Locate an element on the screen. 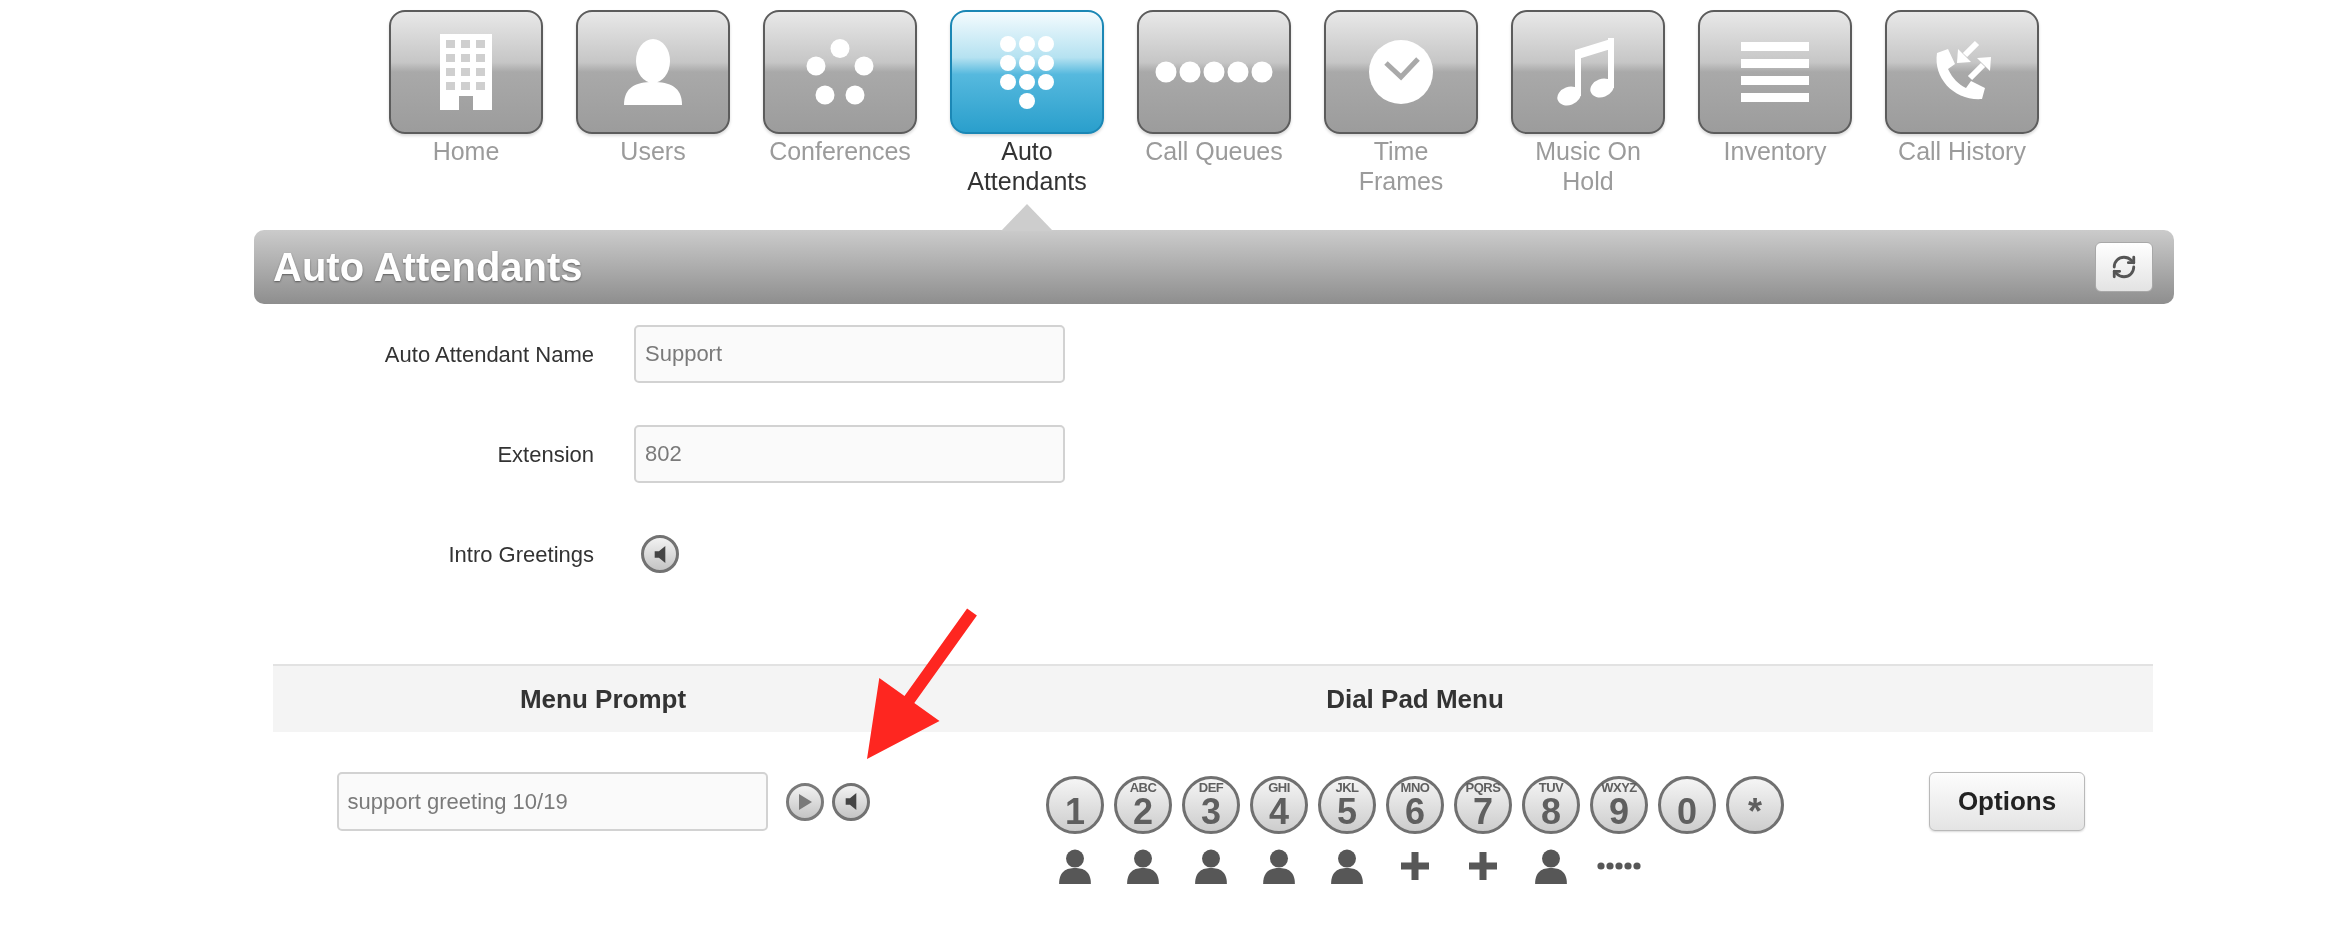  text-field: Support is located at coordinates (849, 354).